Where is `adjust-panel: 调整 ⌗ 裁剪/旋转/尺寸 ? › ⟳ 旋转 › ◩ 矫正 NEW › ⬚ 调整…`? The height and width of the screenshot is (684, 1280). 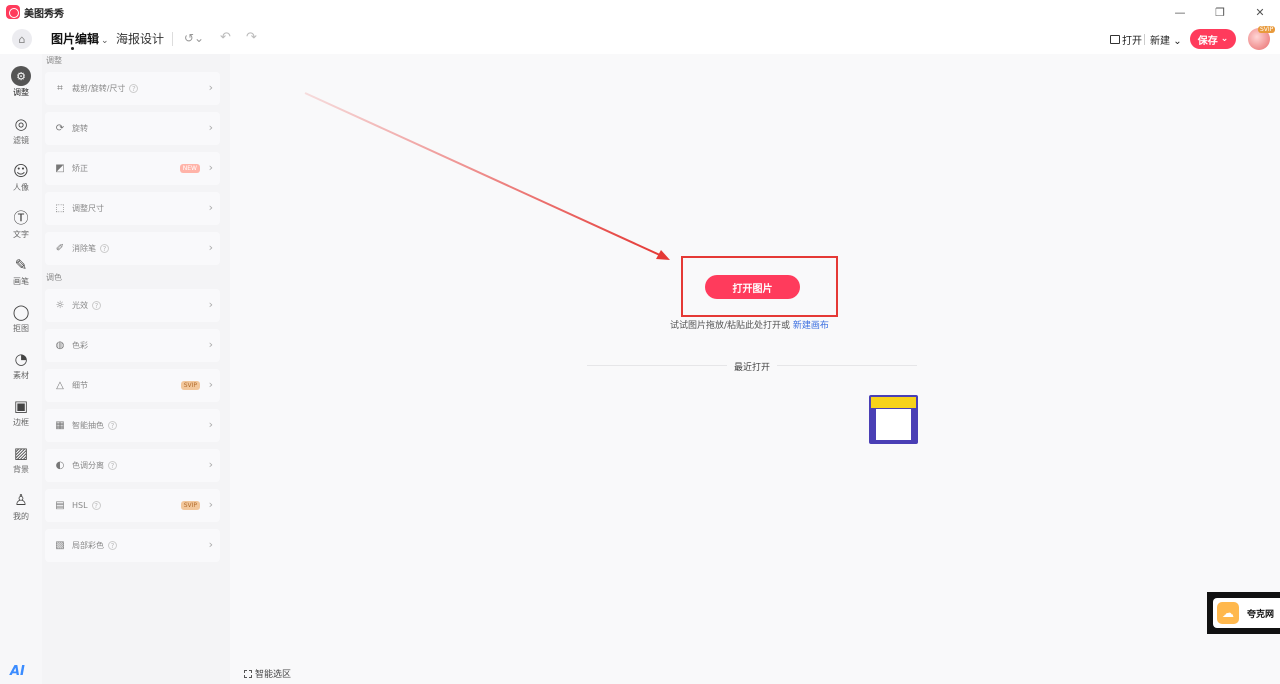 adjust-panel: 调整 ⌗ 裁剪/旋转/尺寸 ? › ⟳ 旋转 › ◩ 矫正 NEW › ⬚ 调整… is located at coordinates (136, 369).